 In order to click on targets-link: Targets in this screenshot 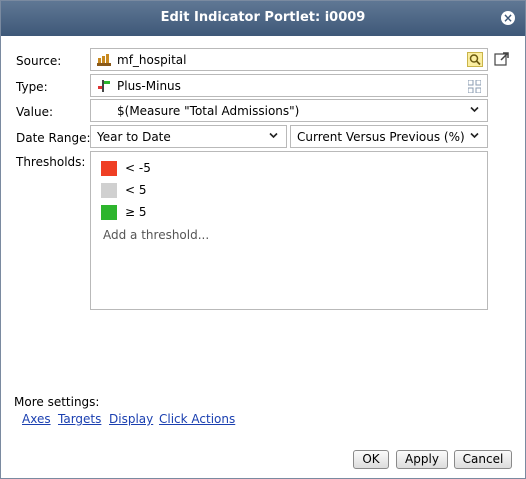, I will do `click(79, 419)`.